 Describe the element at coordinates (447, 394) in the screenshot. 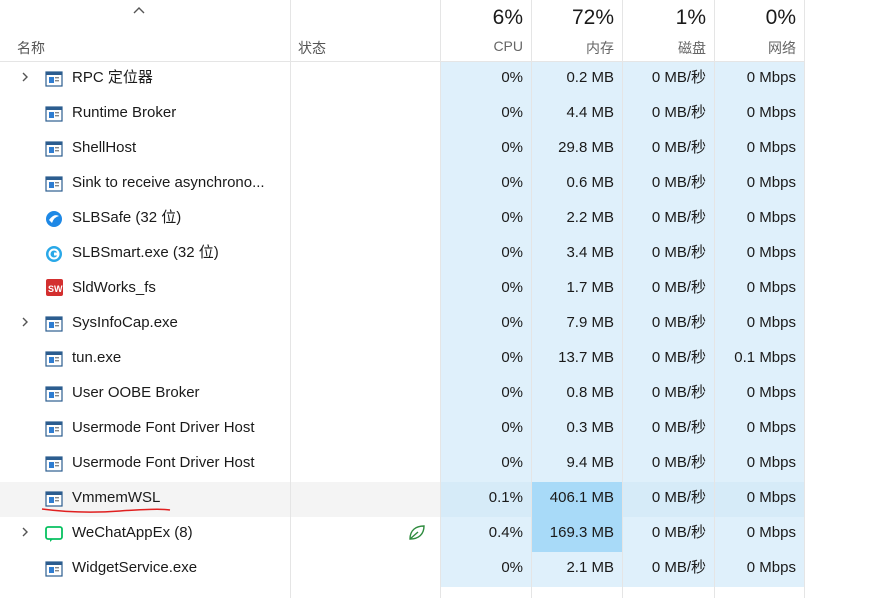

I see `process-row: User OOBE Broker 0% 0.8 MB 0 MB/秒 0 Mbps` at that location.